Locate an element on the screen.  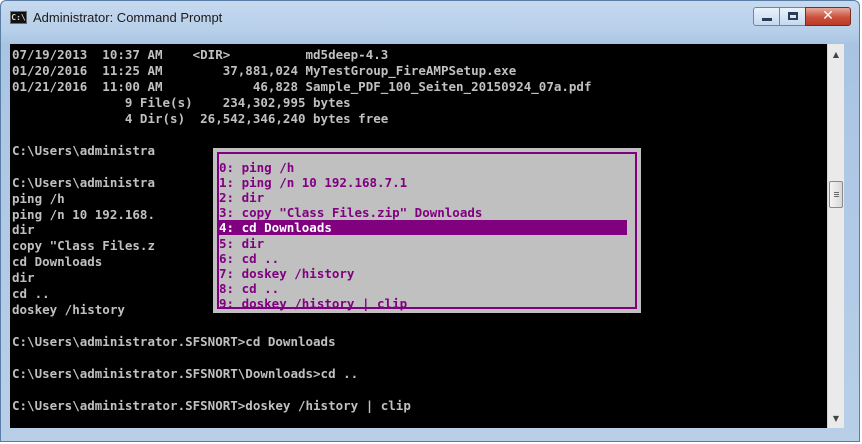
maximize-button is located at coordinates (792, 16).